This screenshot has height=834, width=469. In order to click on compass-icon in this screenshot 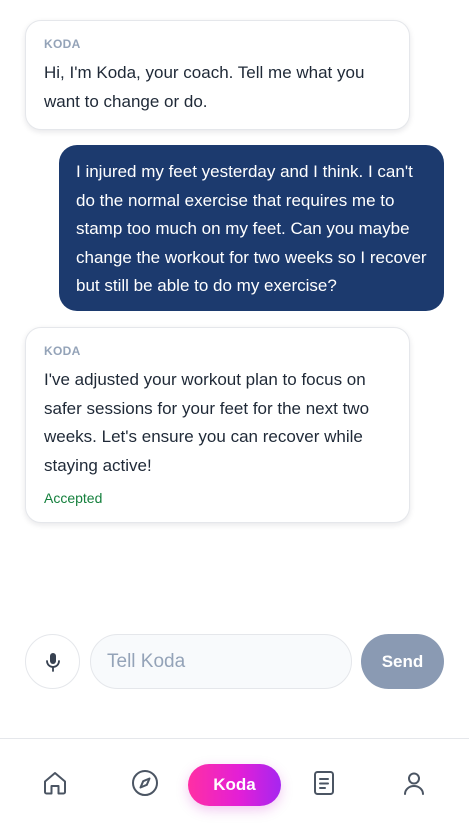, I will do `click(145, 783)`.